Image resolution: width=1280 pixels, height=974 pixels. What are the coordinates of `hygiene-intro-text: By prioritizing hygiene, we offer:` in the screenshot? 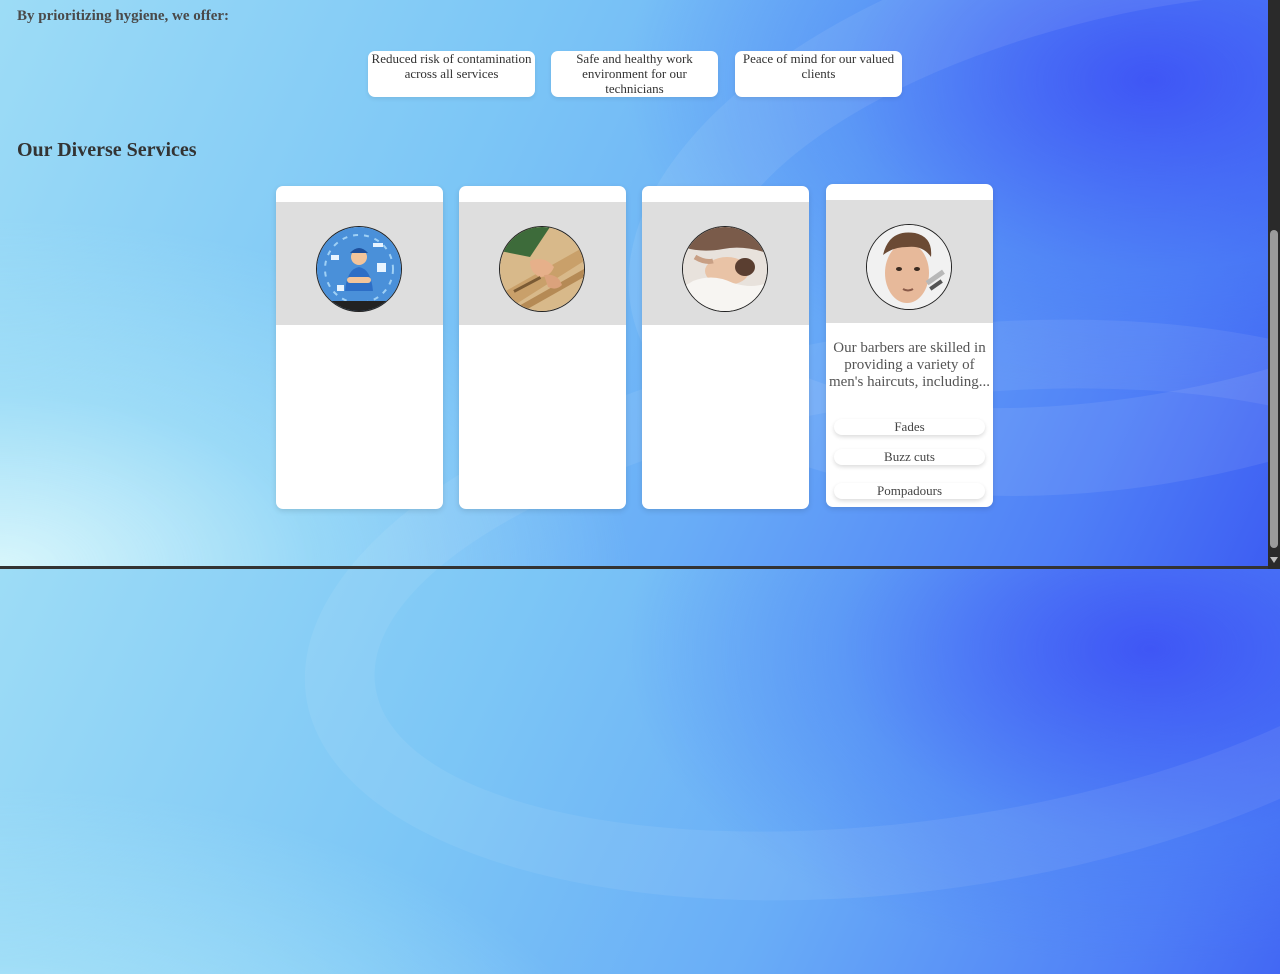 It's located at (123, 16).